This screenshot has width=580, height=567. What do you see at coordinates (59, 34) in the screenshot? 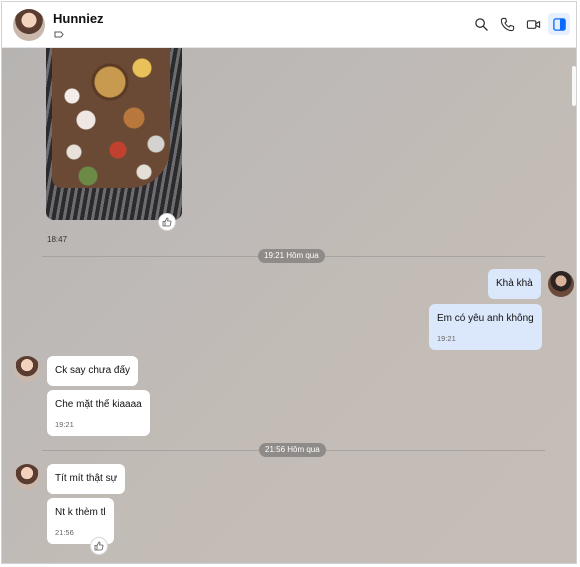
I see `tag-icon` at bounding box center [59, 34].